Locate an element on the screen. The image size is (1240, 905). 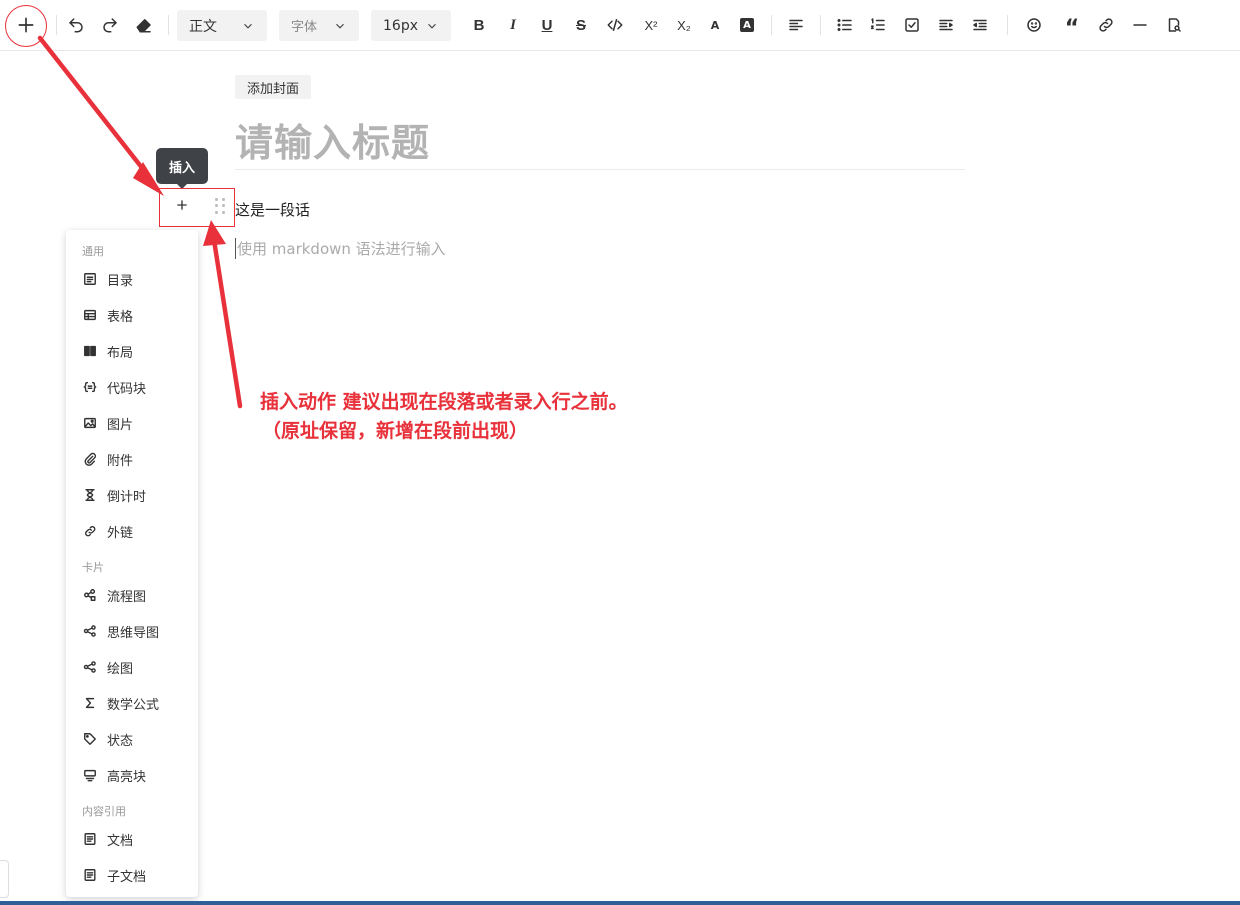
menu-item-table: 表格 is located at coordinates (132, 315).